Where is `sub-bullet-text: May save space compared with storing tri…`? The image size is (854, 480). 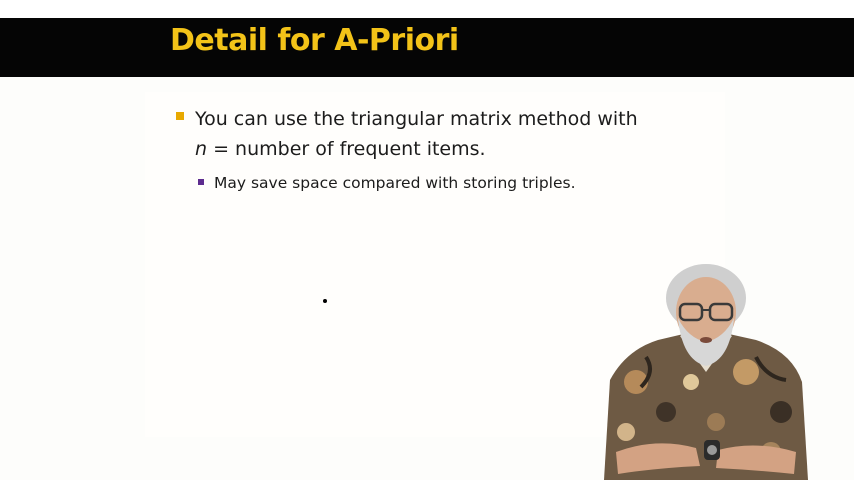
sub-bullet-text: May save space compared with storing tri… is located at coordinates (395, 183).